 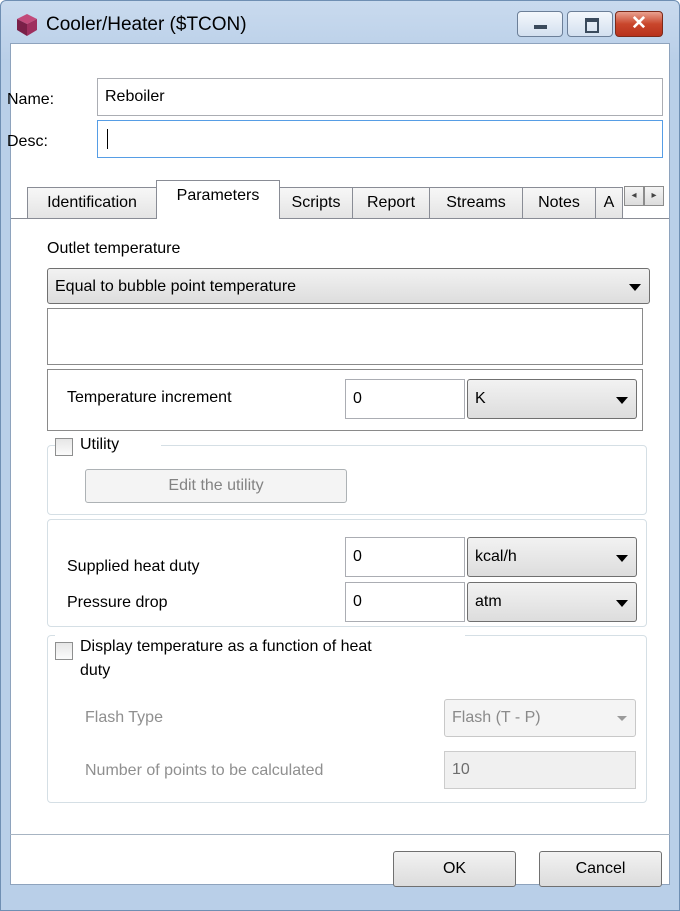 What do you see at coordinates (552, 399) in the screenshot?
I see `temperature-increment-unit-select: K` at bounding box center [552, 399].